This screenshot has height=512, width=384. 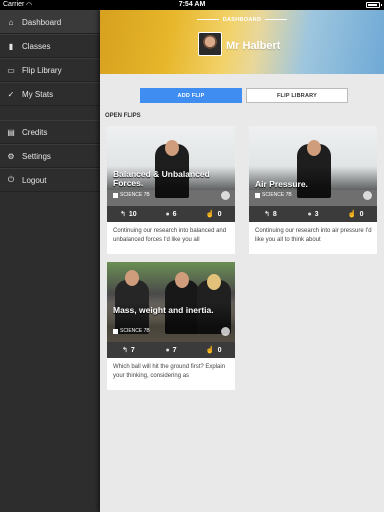 I want to click on sidebar-item-my-stats: ✓ My Stats, so click(x=50, y=94).